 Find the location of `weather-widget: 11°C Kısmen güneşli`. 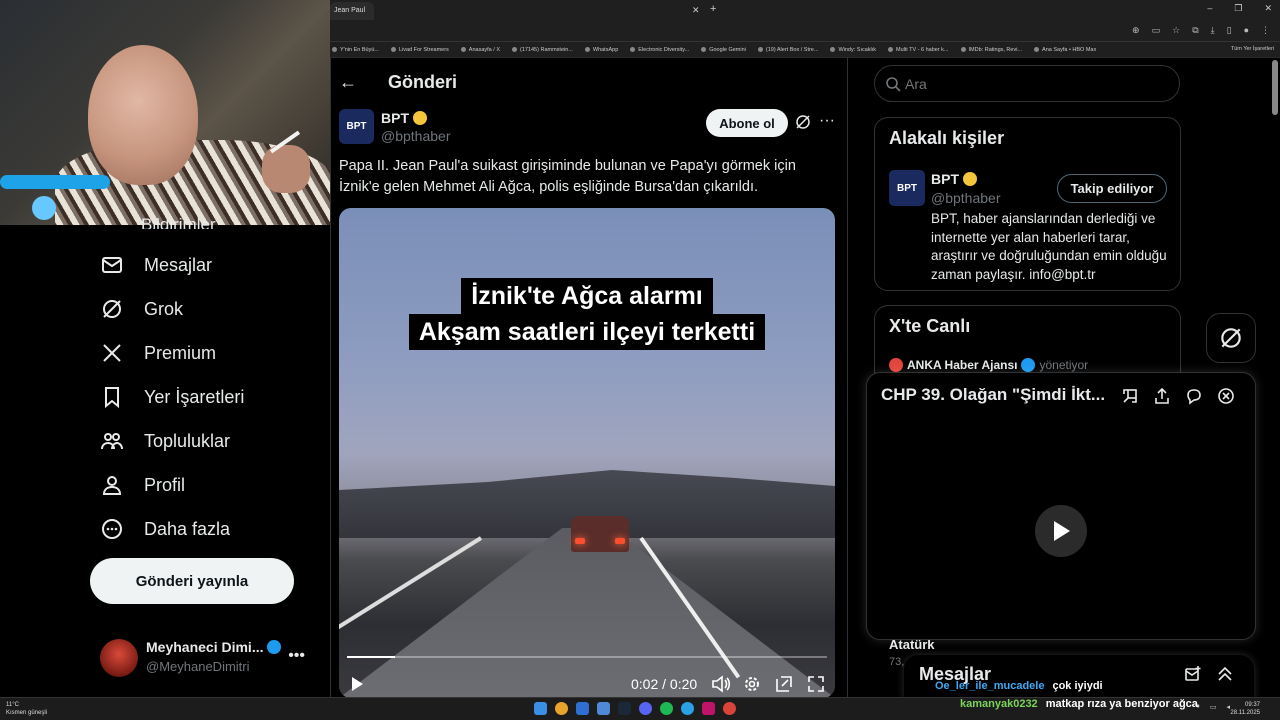

weather-widget: 11°C Kısmen güneşli is located at coordinates (26, 709).